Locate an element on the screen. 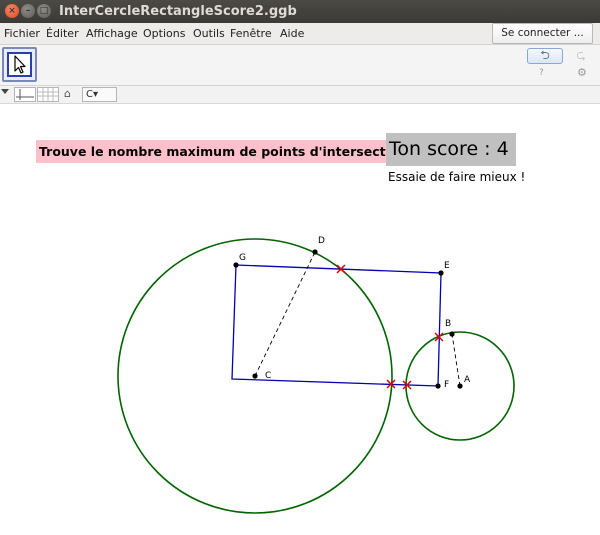 Image resolution: width=600 pixels, height=535 pixels. window-title: InterCercleRectangleScore2.ggb is located at coordinates (178, 11).